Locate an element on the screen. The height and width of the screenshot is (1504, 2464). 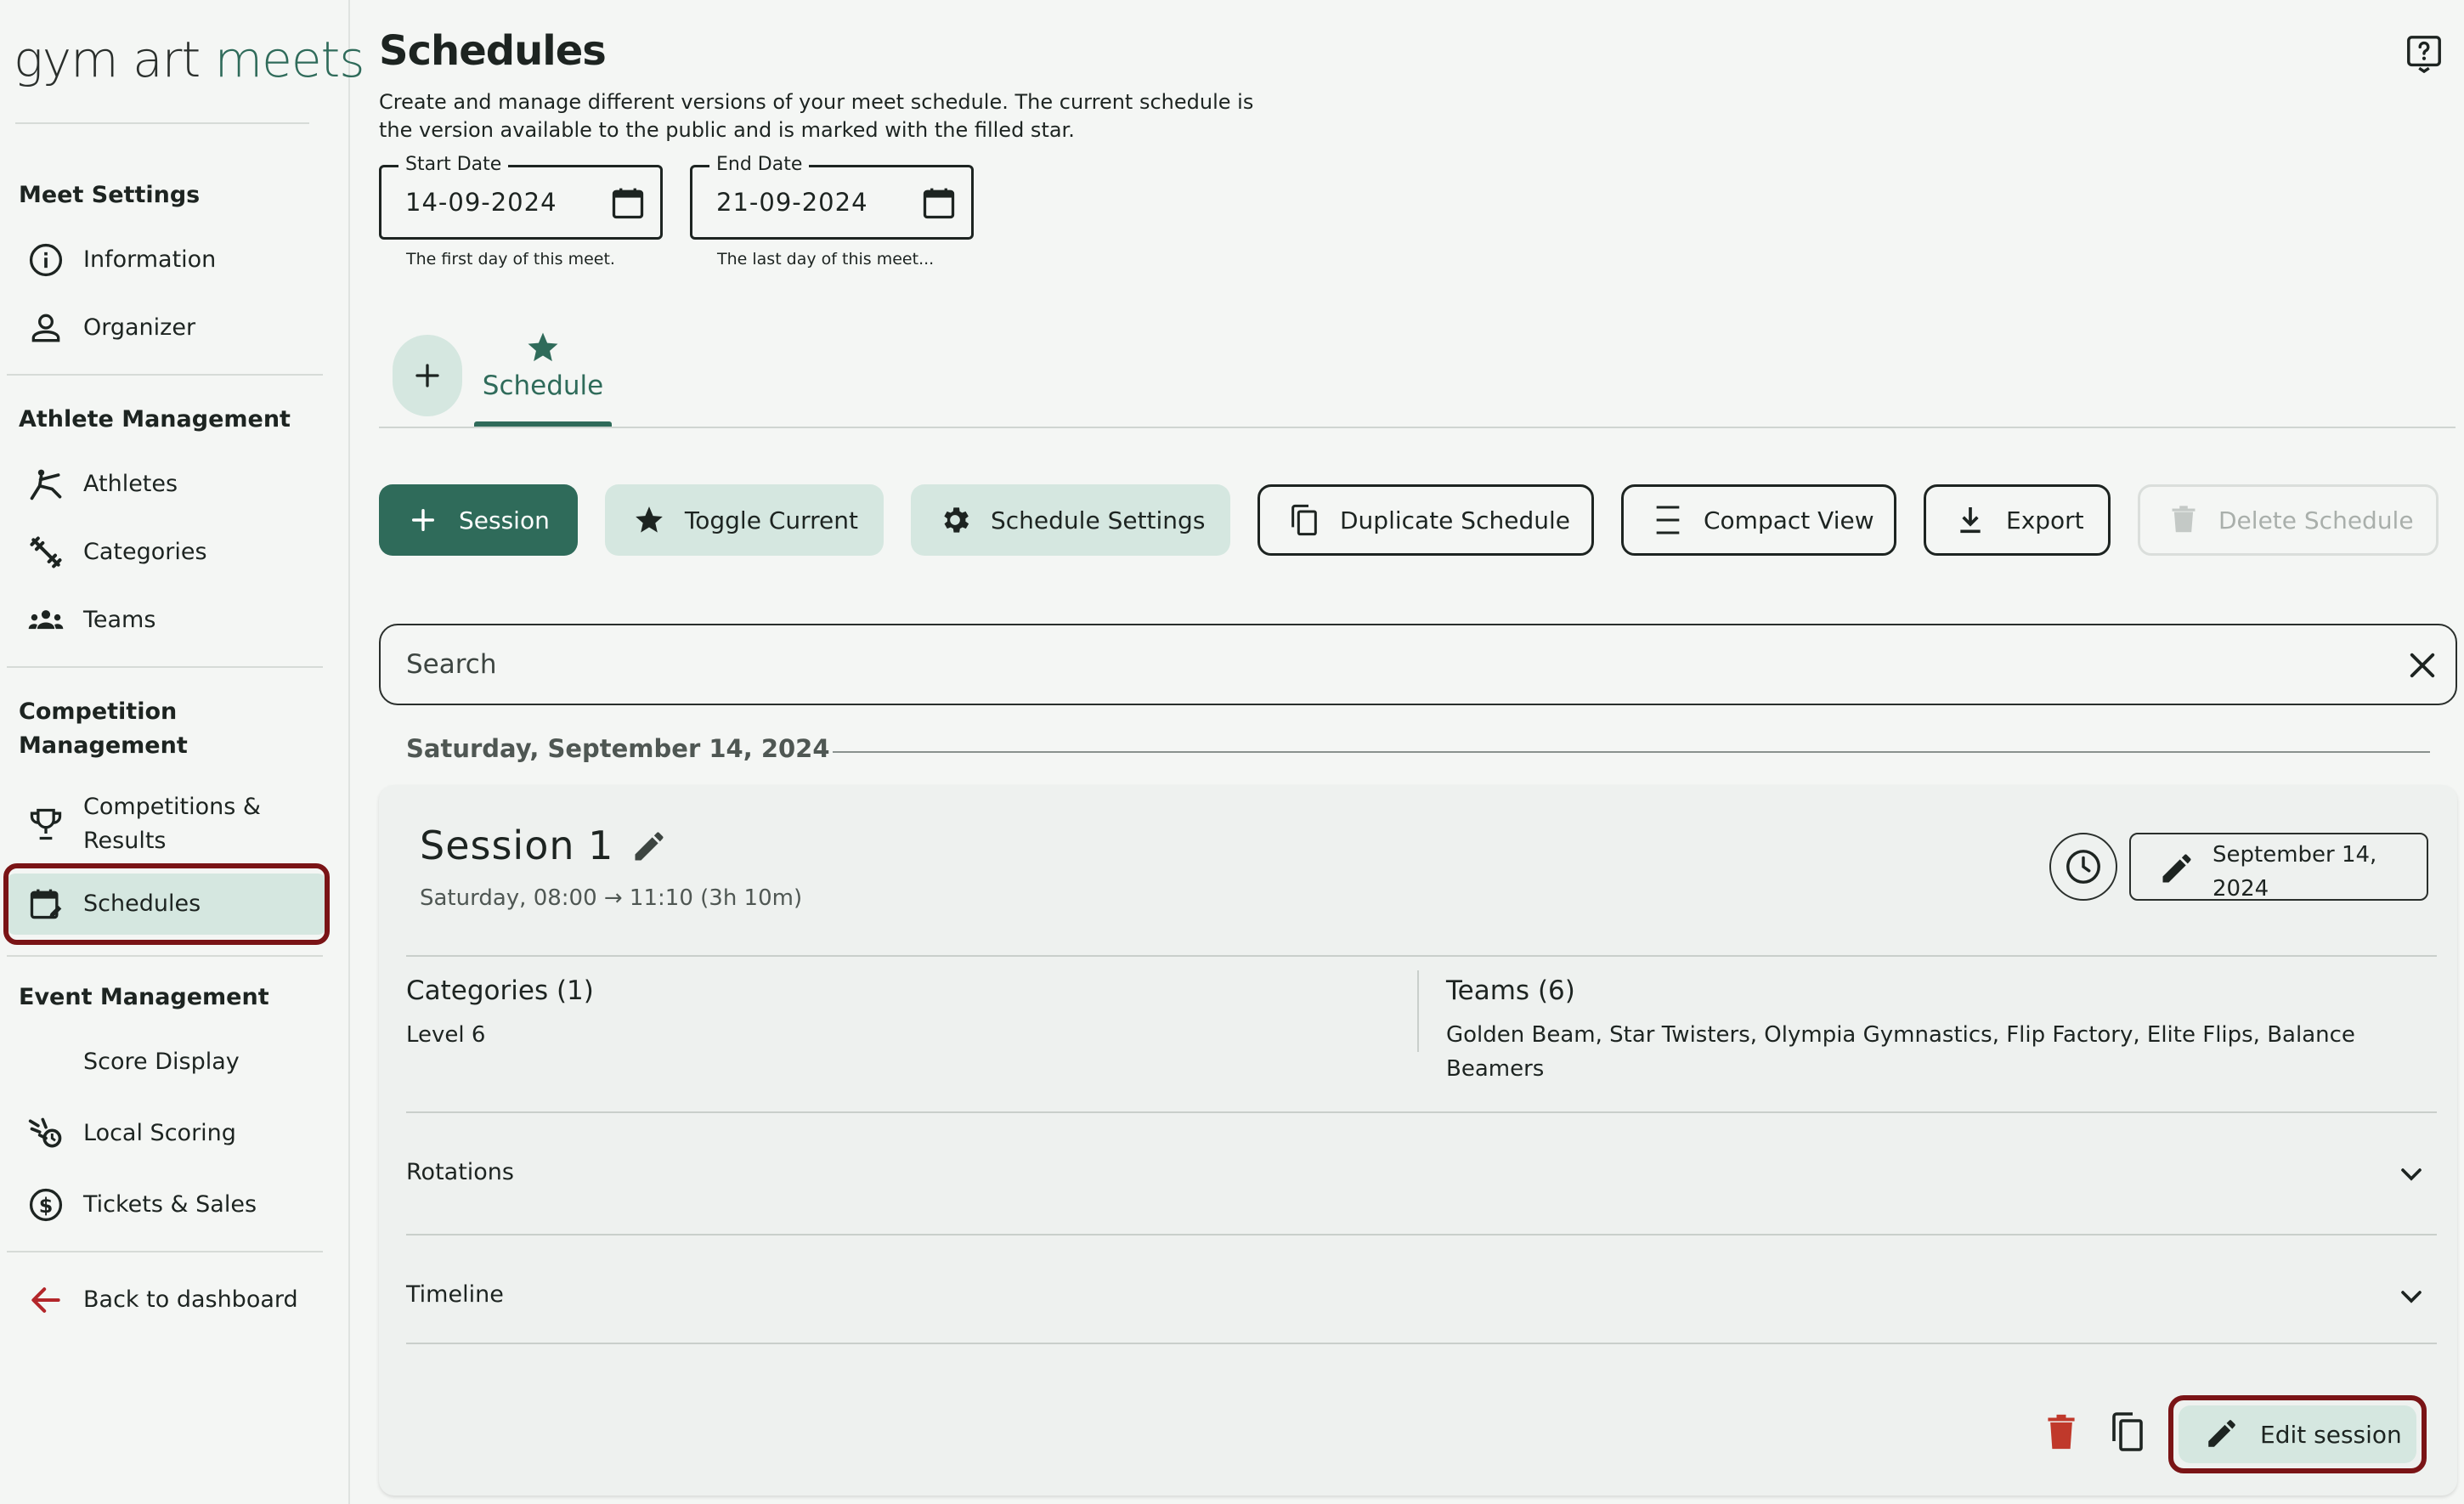
duplicate-schedule-button: Duplicate Schedule is located at coordinates (1425, 520).